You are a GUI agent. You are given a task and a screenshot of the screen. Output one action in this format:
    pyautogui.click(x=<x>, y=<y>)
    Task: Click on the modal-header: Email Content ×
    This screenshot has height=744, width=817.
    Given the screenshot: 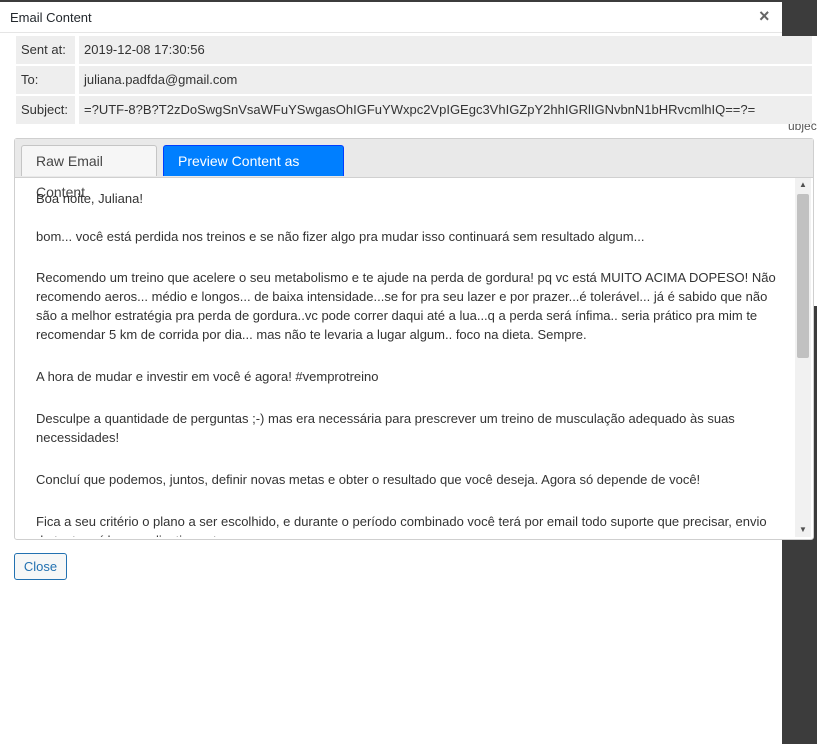 What is the action you would take?
    pyautogui.click(x=391, y=17)
    